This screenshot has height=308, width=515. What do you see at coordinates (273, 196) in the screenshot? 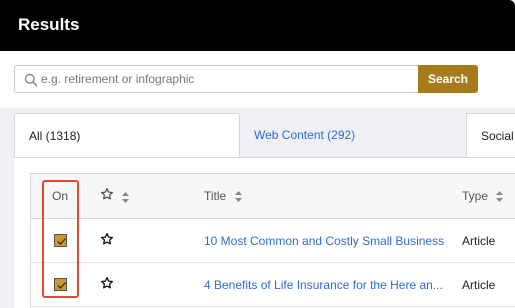
I see `table-header: On Title Type` at bounding box center [273, 196].